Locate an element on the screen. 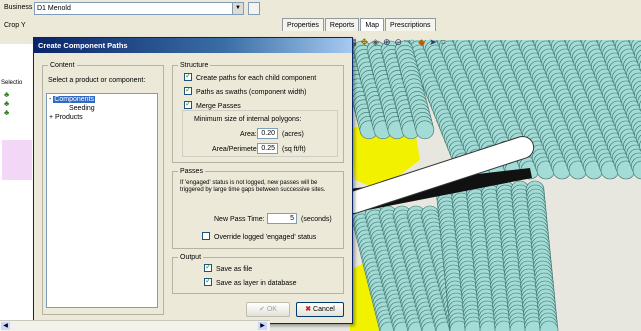 Image resolution: width=641 pixels, height=331 pixels. save-as-layer-checkbox: Save as layer in database is located at coordinates (250, 282).